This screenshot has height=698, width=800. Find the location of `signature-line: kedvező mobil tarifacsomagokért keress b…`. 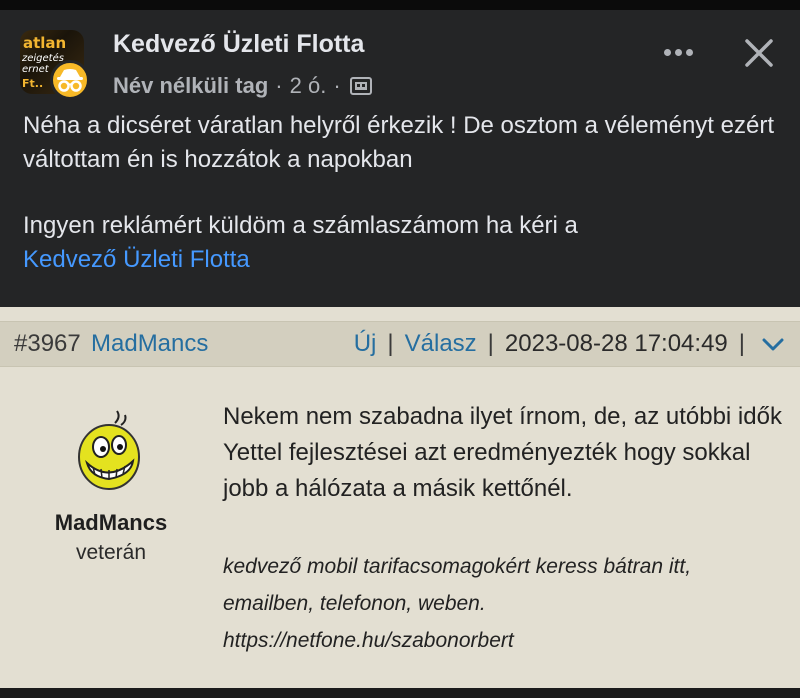

signature-line: kedvező mobil tarifacsomagokért keress b… is located at coordinates (457, 566).